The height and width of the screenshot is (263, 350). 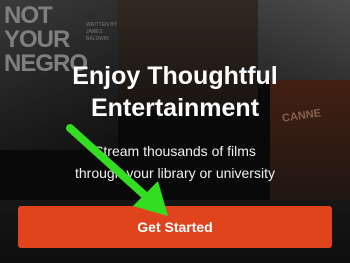 What do you see at coordinates (175, 173) in the screenshot?
I see `subtitle-line-2: through your library or university` at bounding box center [175, 173].